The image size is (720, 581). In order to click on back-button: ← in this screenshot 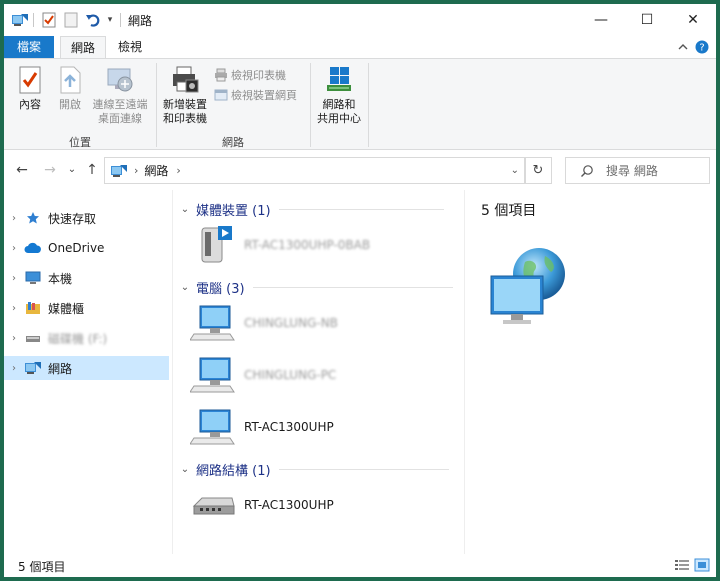, I will do `click(22, 170)`.